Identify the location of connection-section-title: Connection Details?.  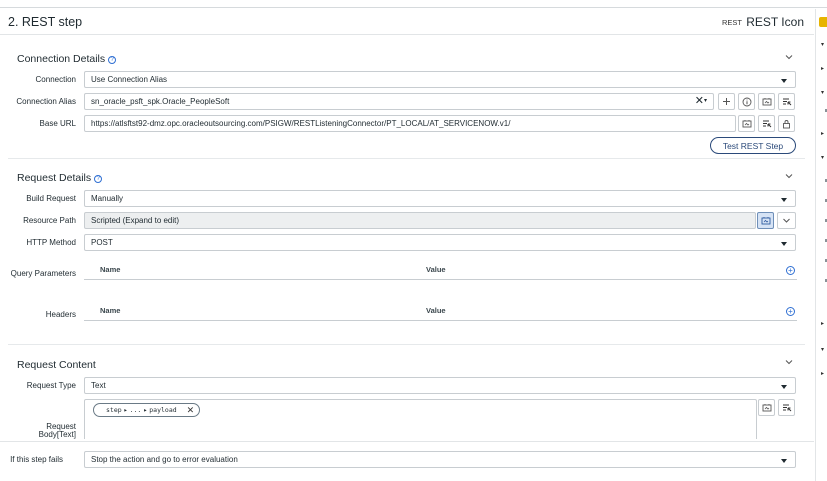
(67, 59).